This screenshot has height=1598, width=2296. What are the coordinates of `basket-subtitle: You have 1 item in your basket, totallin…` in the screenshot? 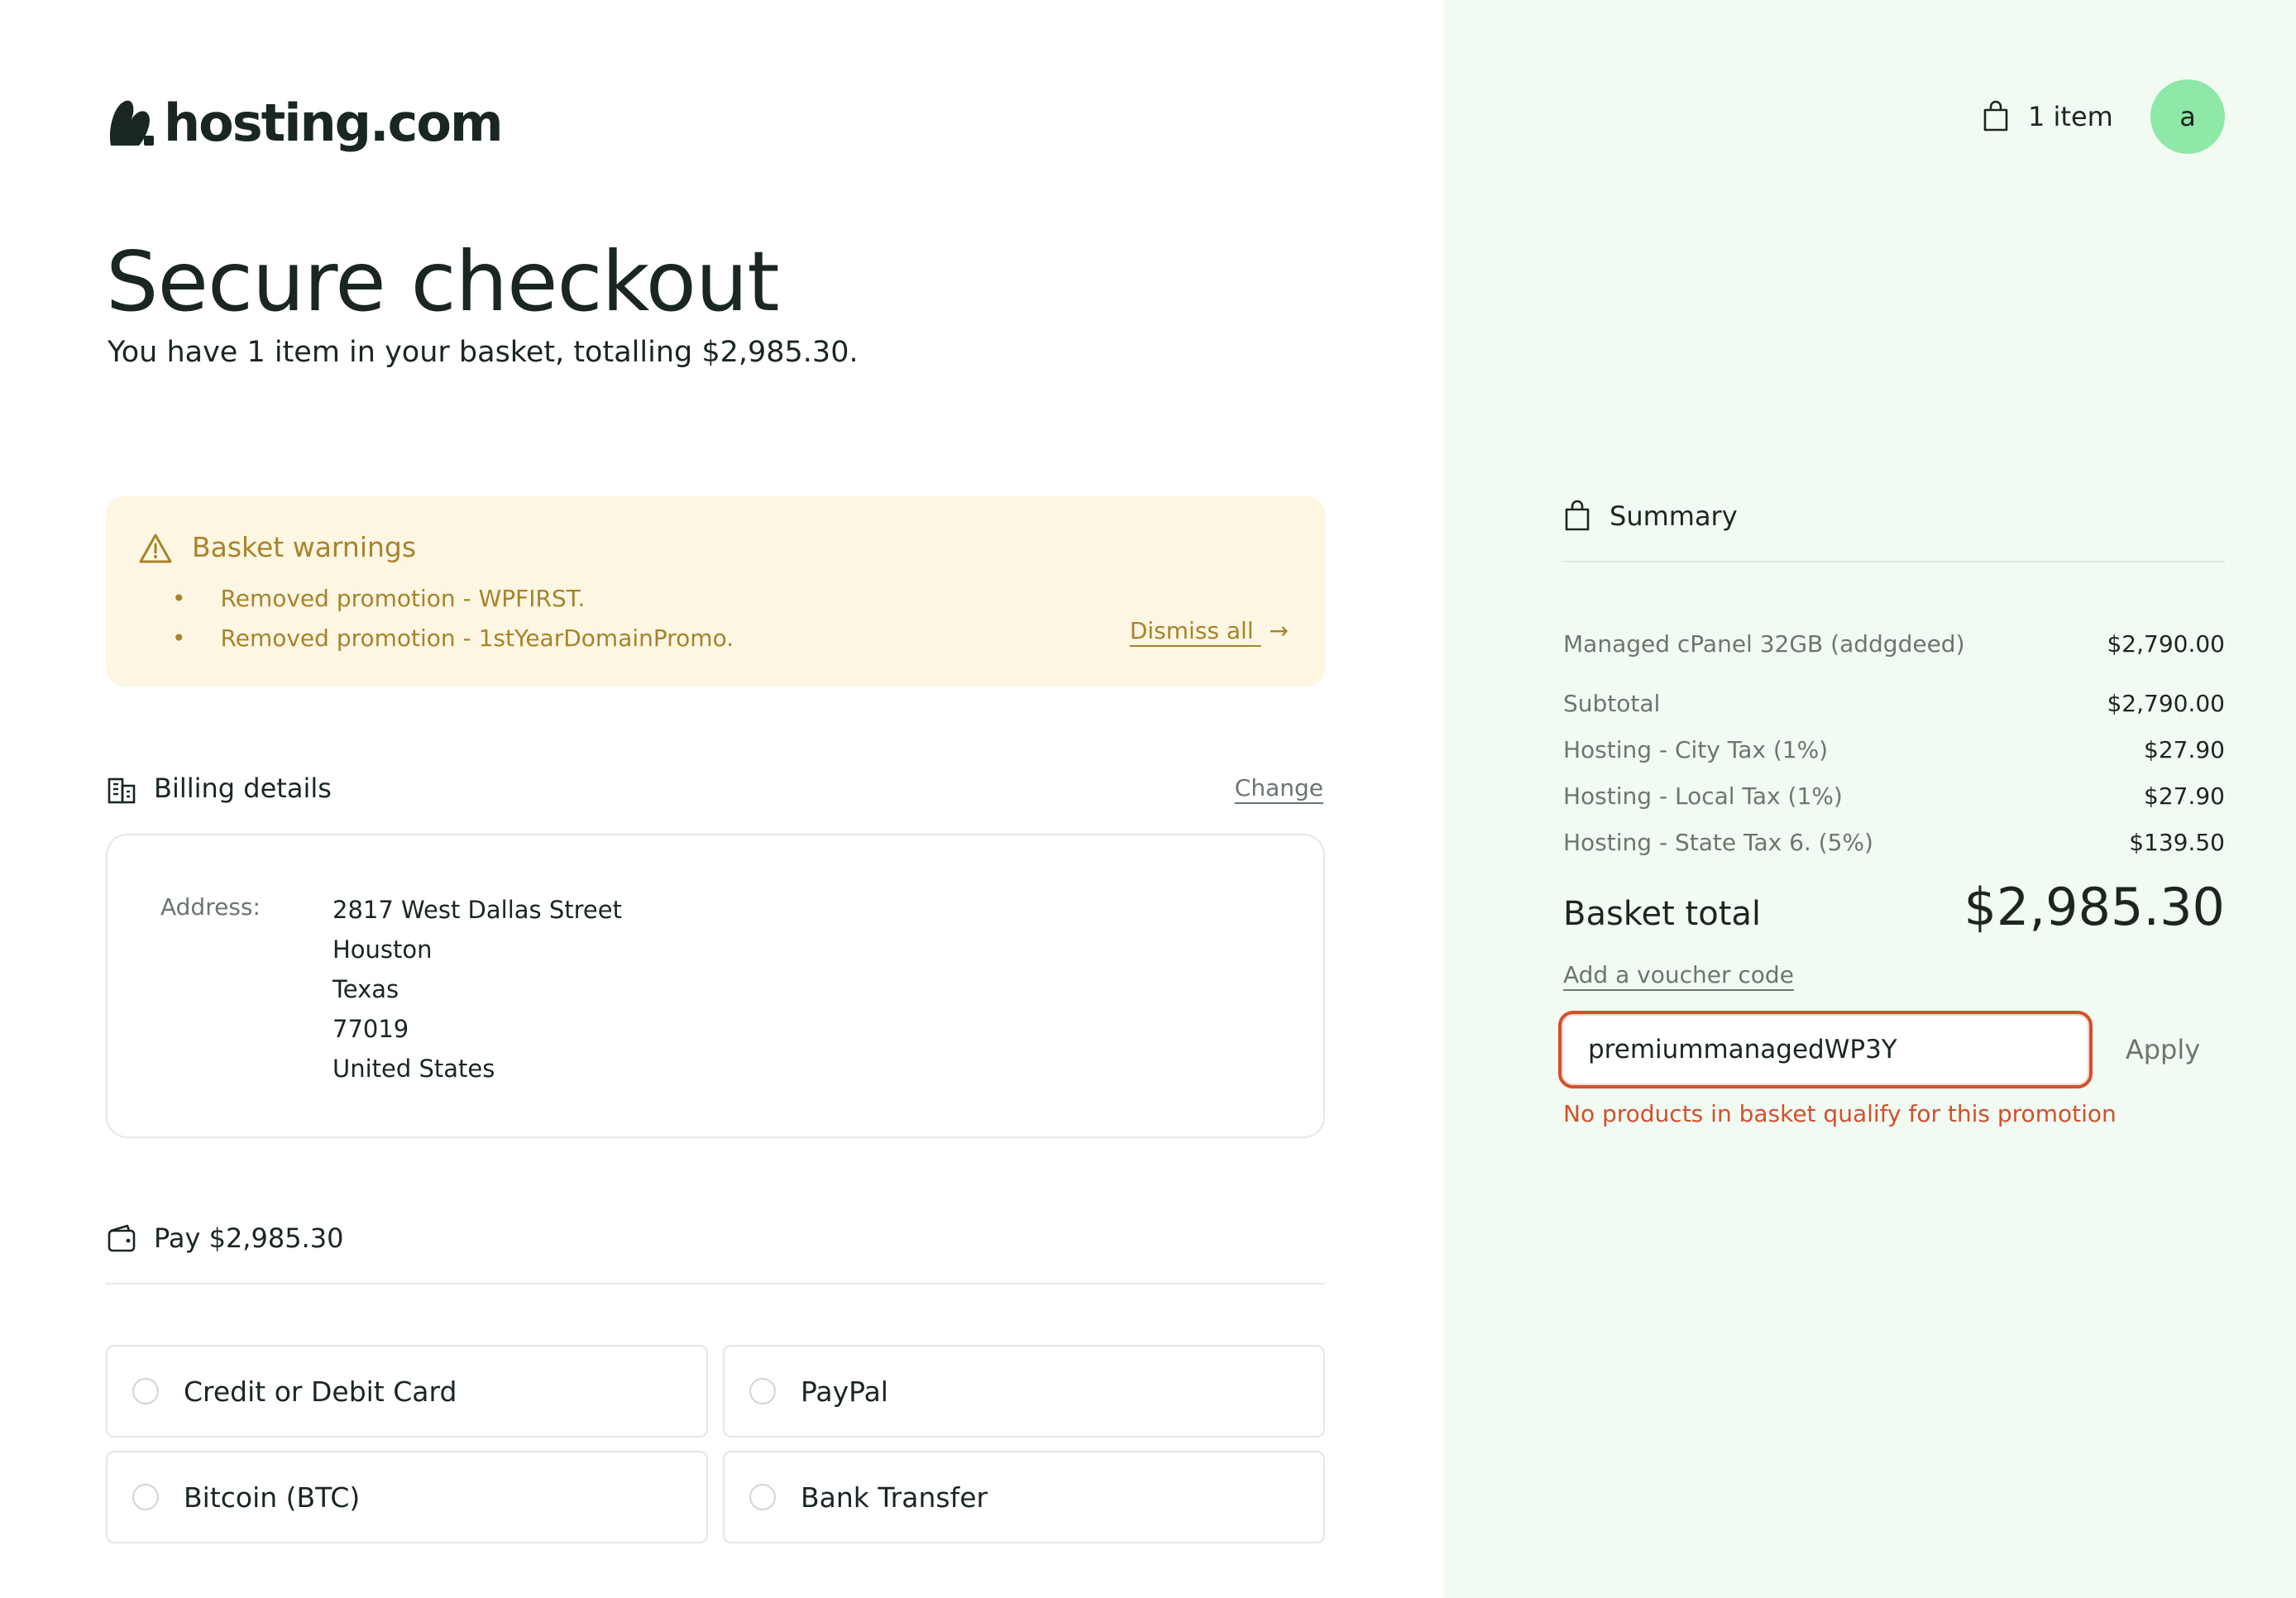 It's located at (484, 352).